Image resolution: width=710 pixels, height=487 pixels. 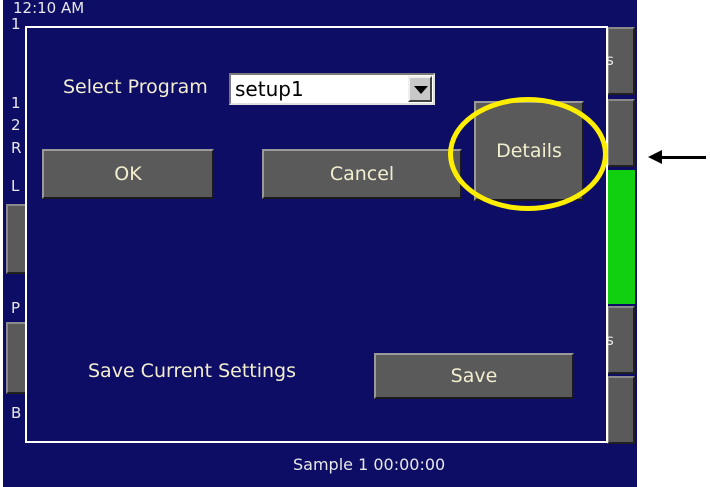 I want to click on status-indicator-green, so click(x=621, y=237).